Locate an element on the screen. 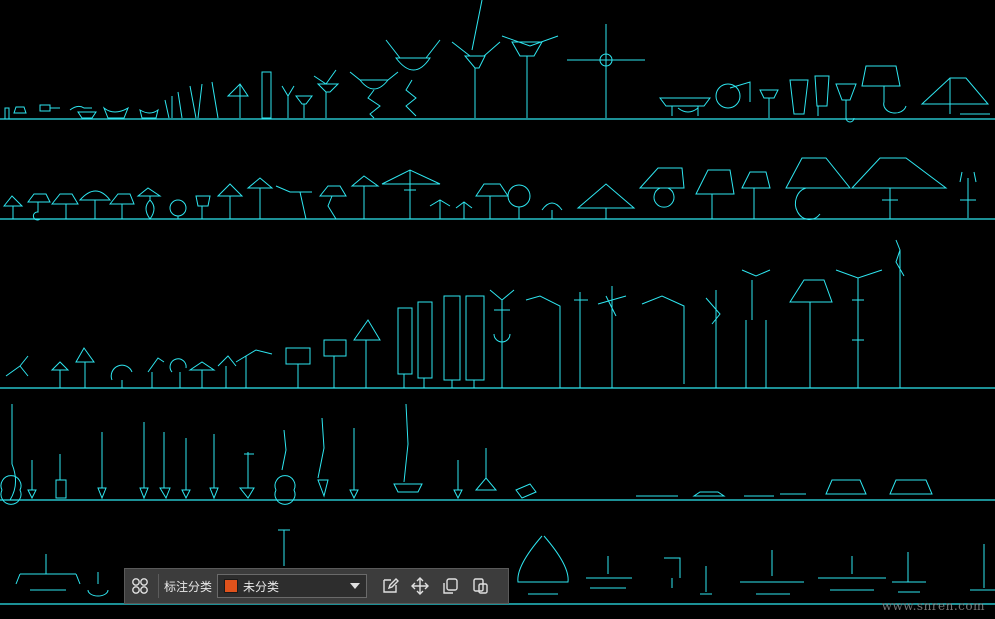 The image size is (995, 619). classify-label: 标注分类 is located at coordinates (188, 586).